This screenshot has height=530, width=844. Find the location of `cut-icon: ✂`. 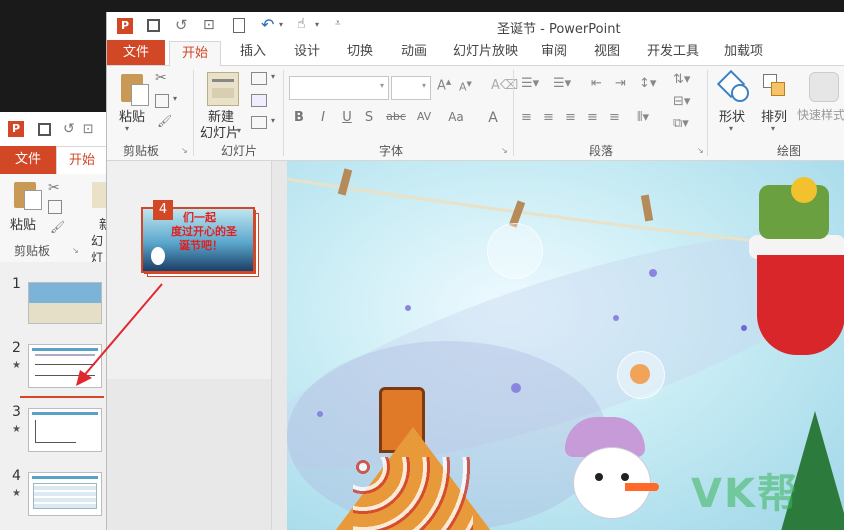

cut-icon: ✂ is located at coordinates (161, 78).